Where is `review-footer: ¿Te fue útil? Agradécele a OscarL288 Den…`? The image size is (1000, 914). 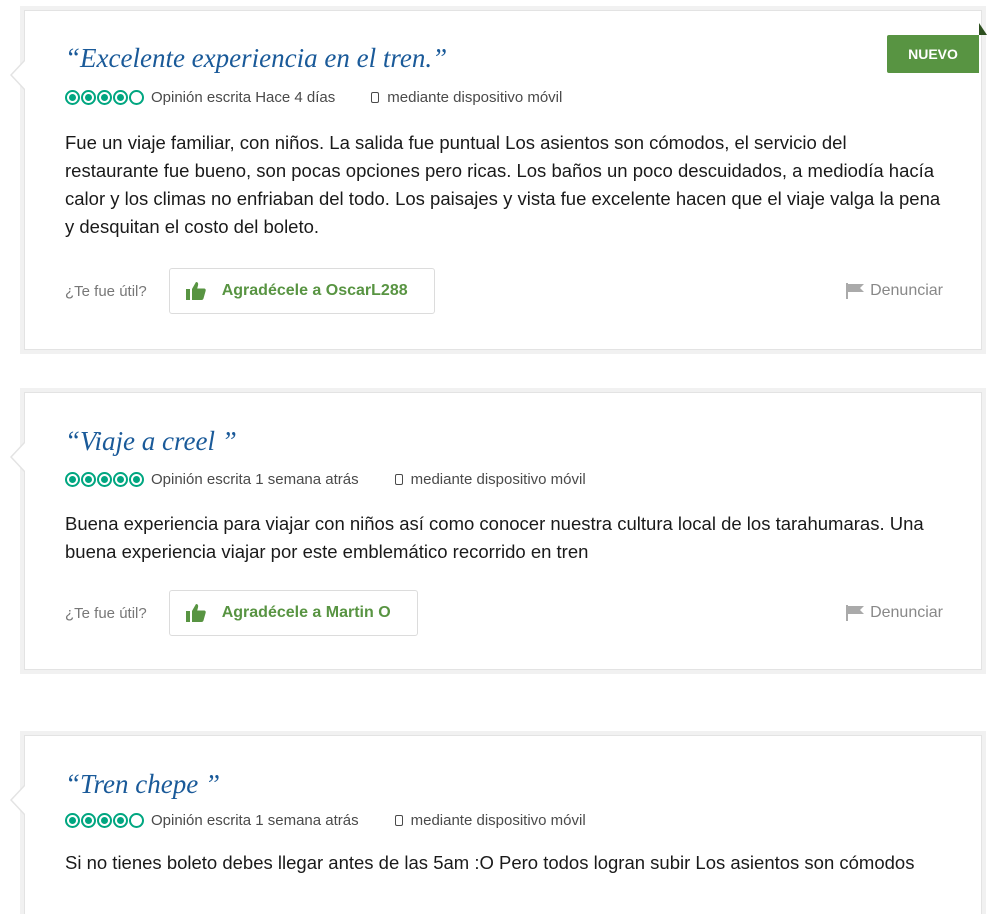 review-footer: ¿Te fue útil? Agradécele a OscarL288 Den… is located at coordinates (504, 291).